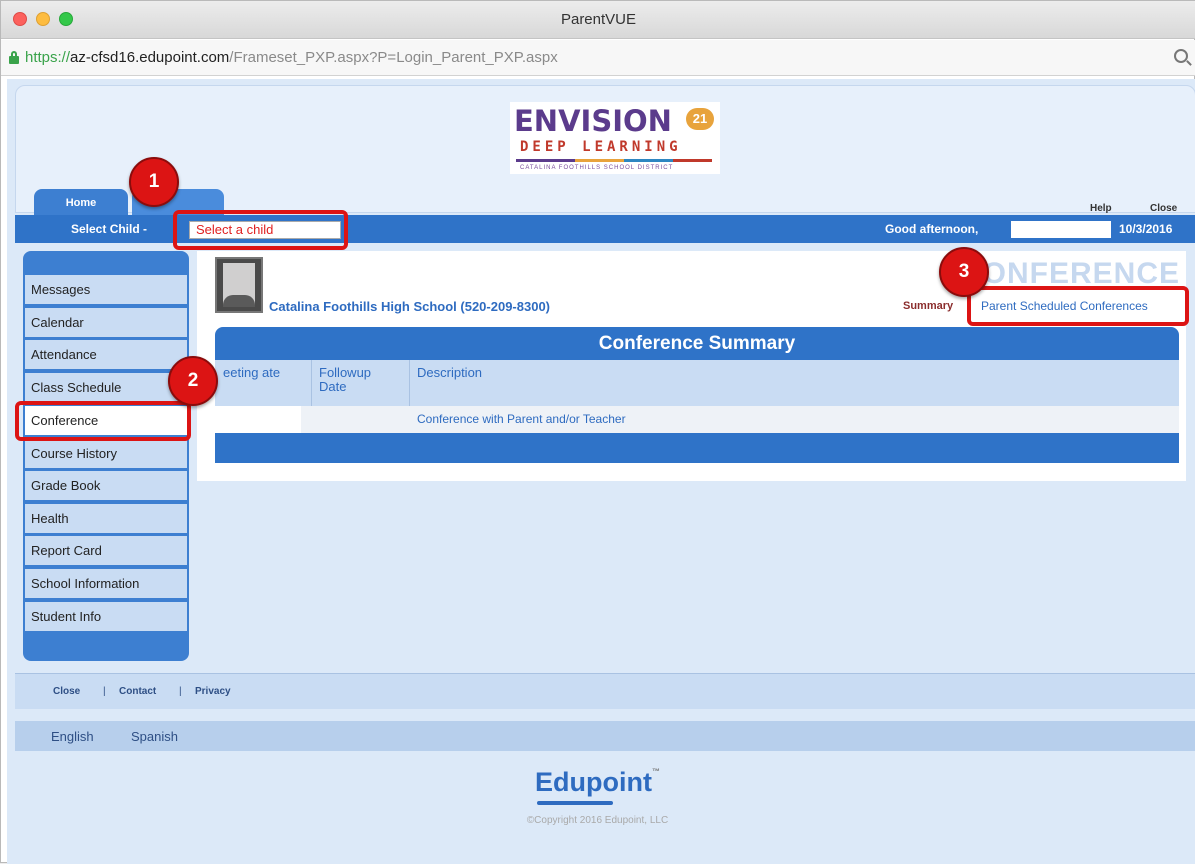 Image resolution: width=1195 pixels, height=864 pixels. What do you see at coordinates (1181, 56) in the screenshot?
I see `zoom-icon` at bounding box center [1181, 56].